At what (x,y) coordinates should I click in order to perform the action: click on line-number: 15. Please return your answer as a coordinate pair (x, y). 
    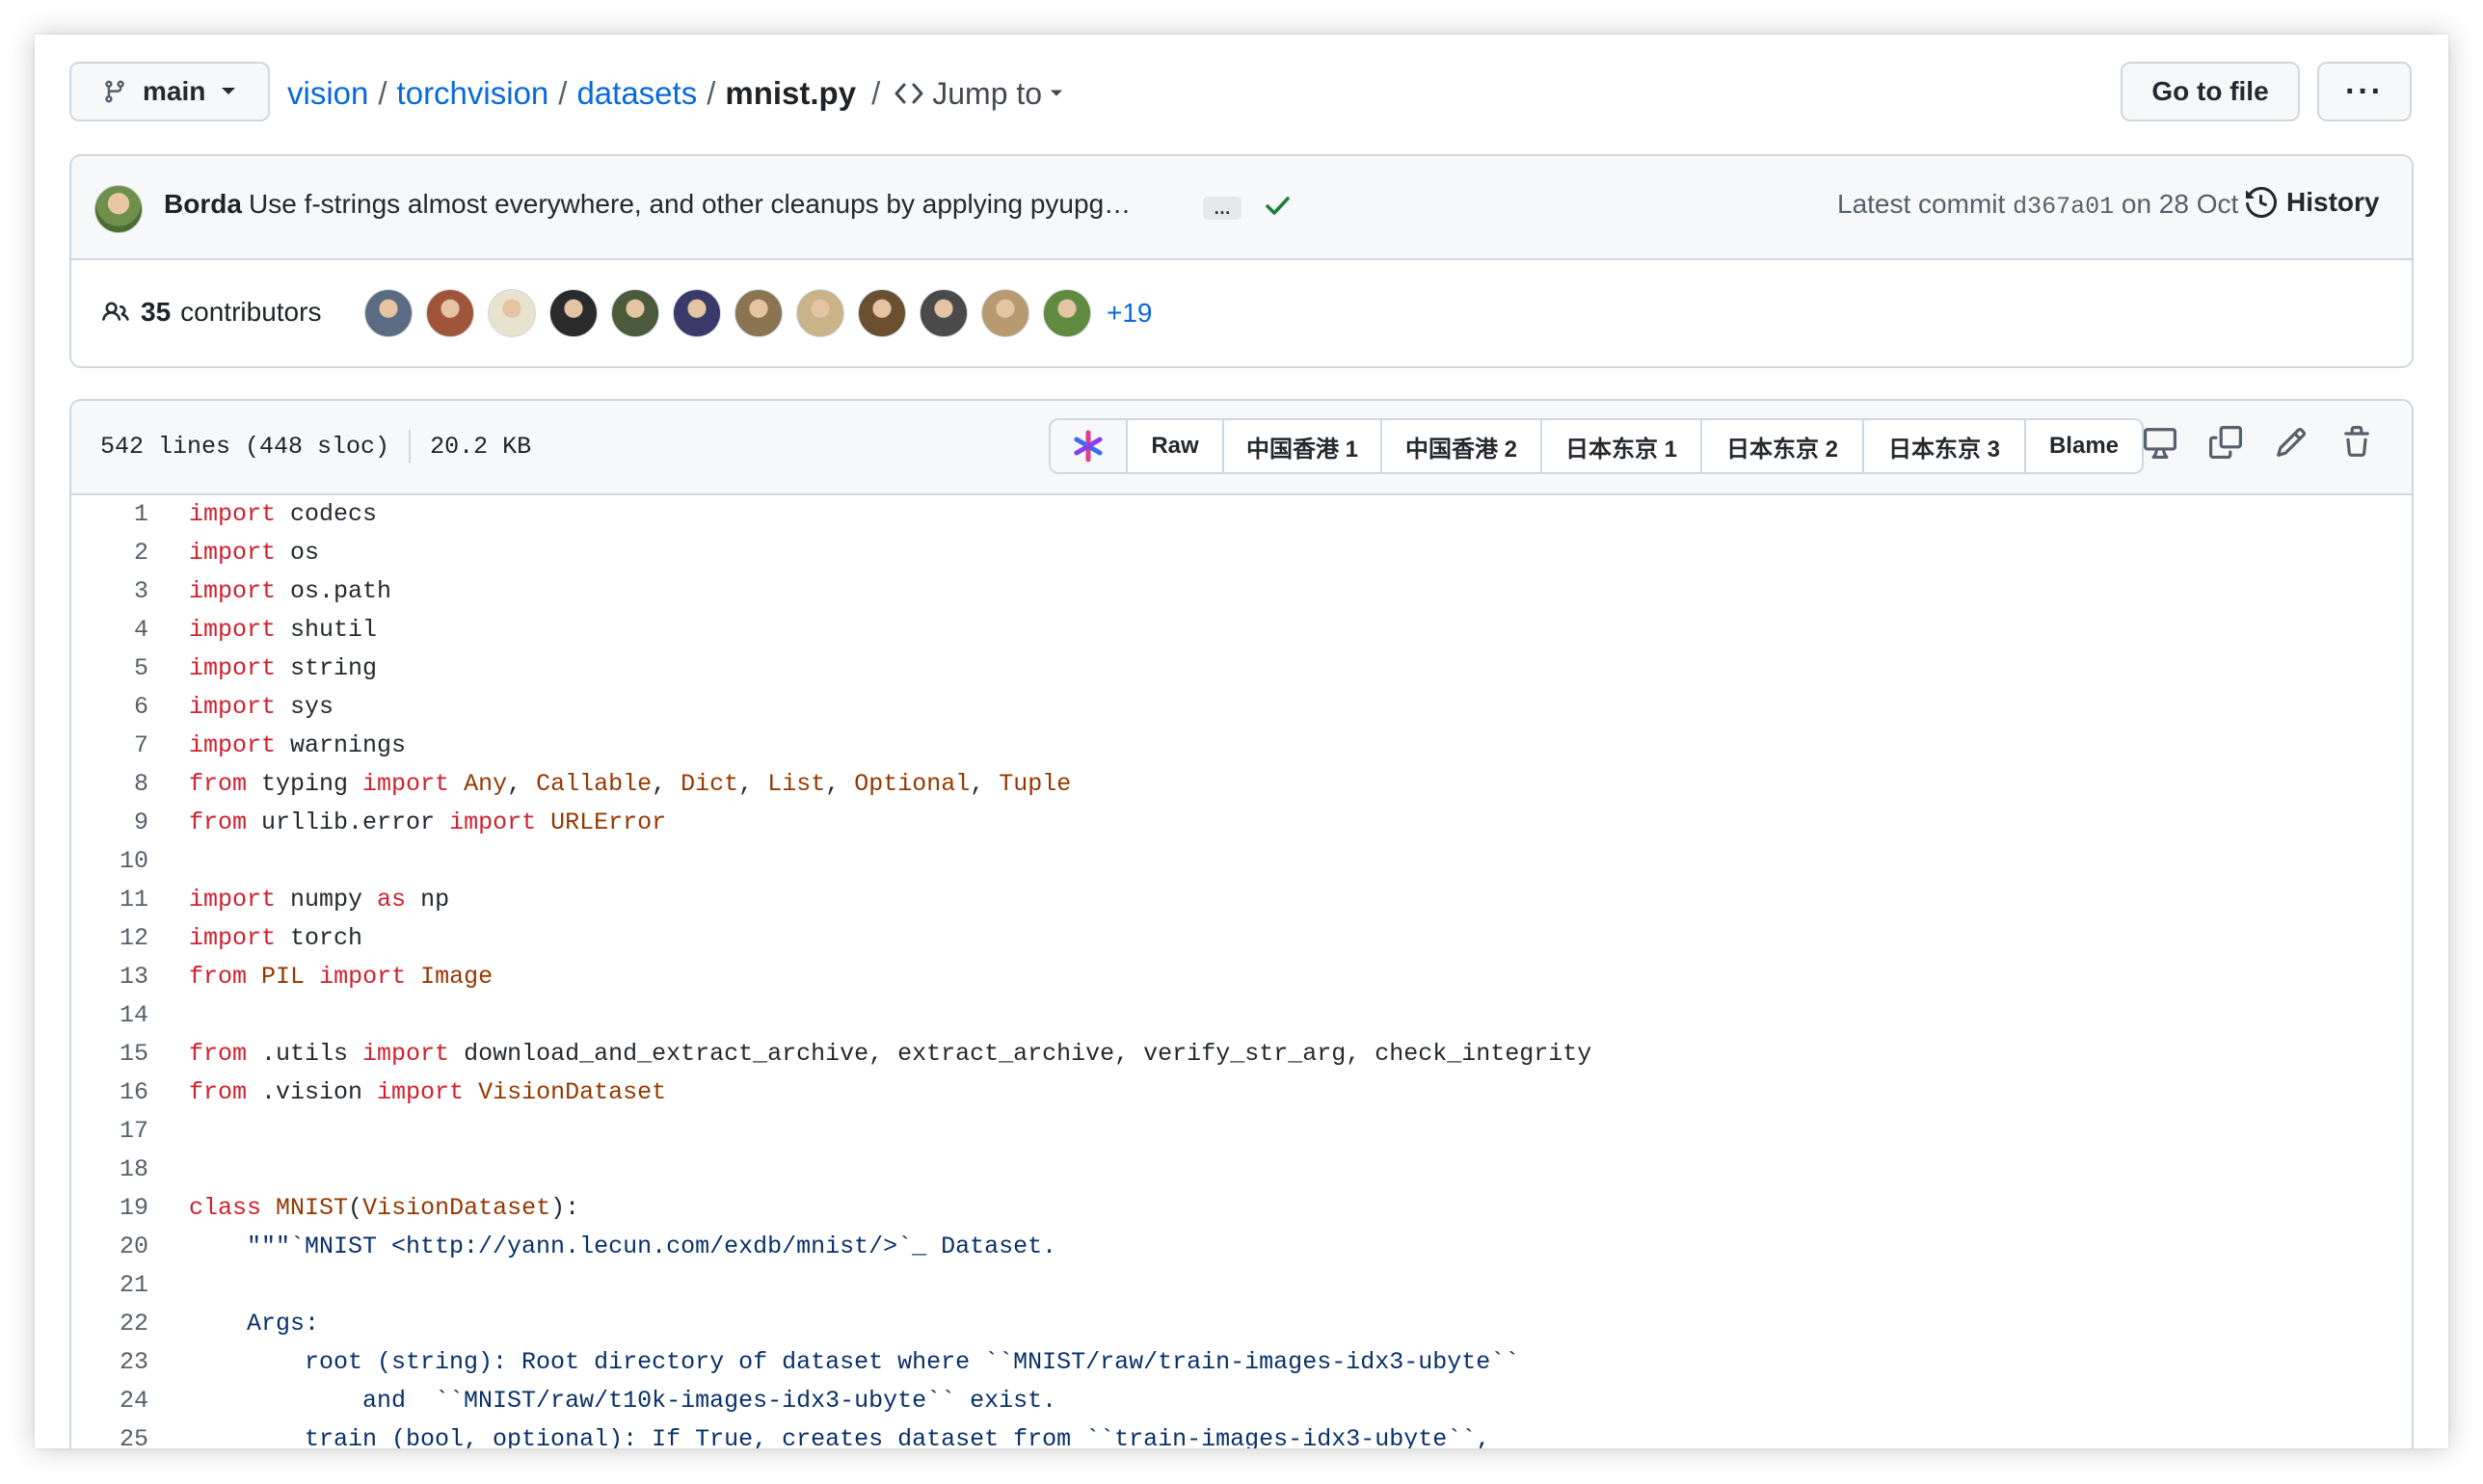
    Looking at the image, I should click on (109, 1054).